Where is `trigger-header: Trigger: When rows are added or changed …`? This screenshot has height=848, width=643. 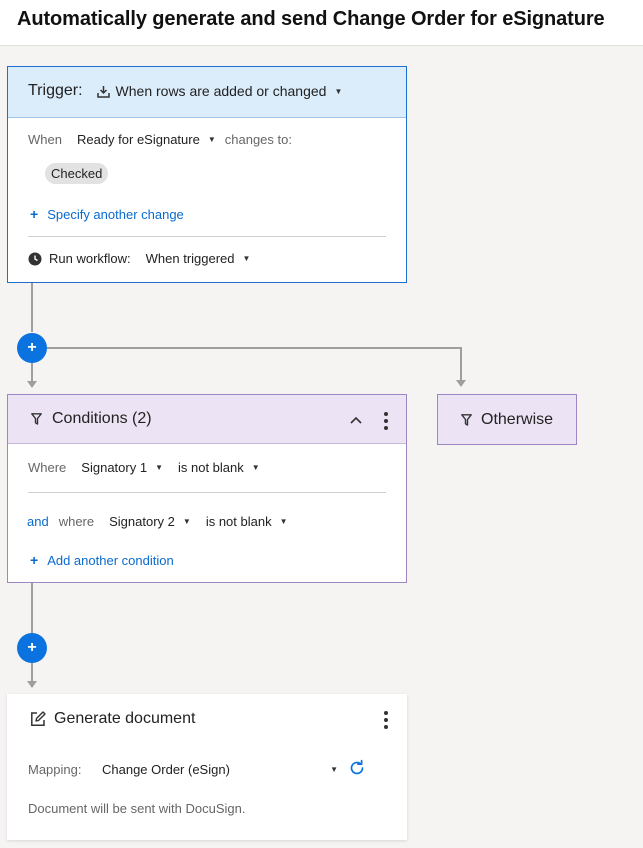
trigger-header: Trigger: When rows are added or changed … is located at coordinates (207, 92).